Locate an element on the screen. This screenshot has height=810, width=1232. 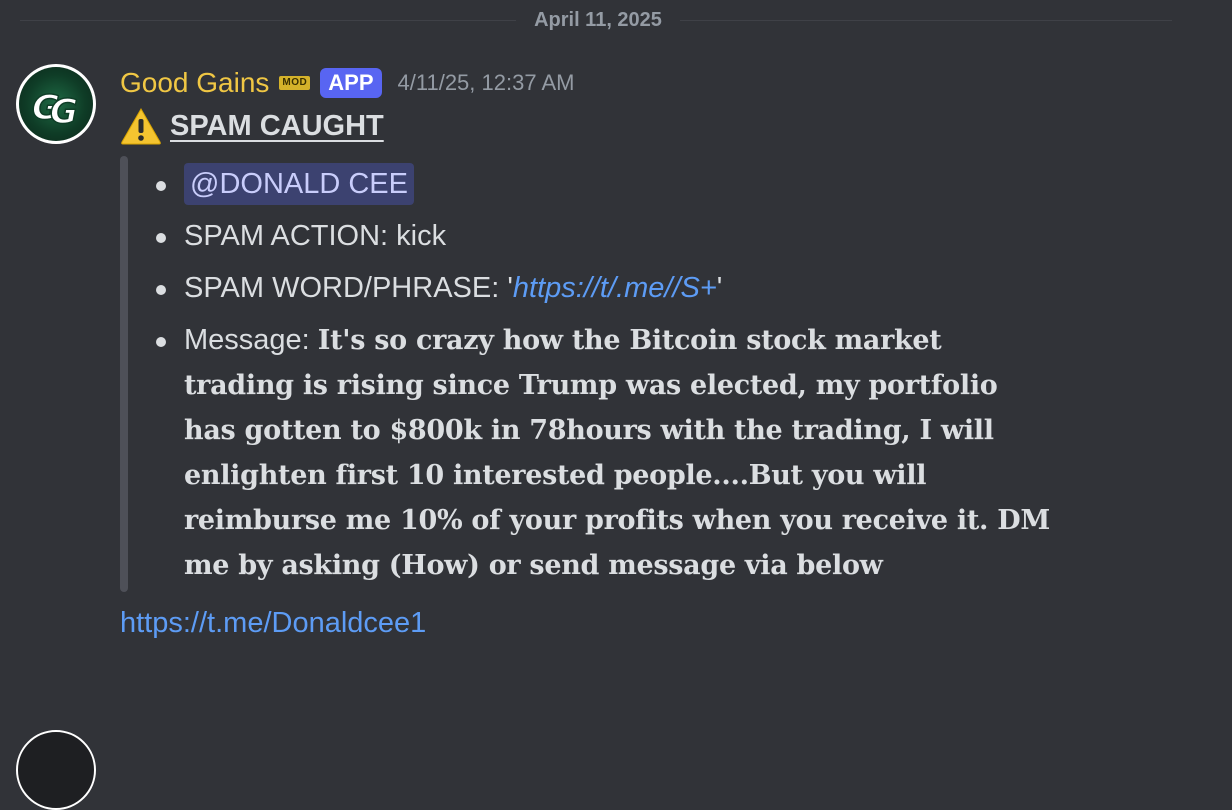
warning-icon is located at coordinates (141, 126).